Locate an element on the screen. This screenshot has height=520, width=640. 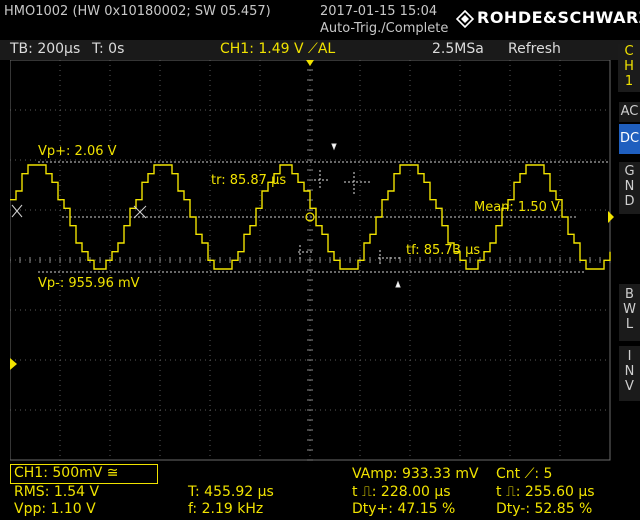
pos-duty-measurement: Dty+: 47.15 % is located at coordinates (404, 509).